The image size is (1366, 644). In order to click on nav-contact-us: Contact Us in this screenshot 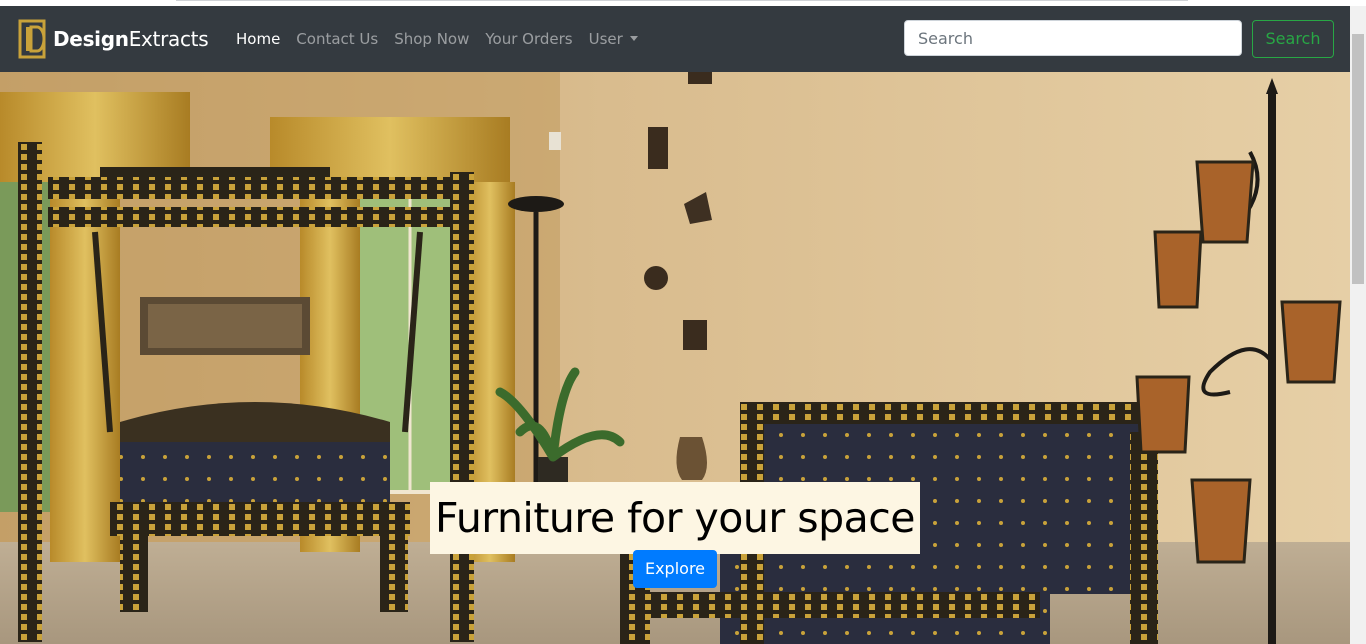, I will do `click(337, 39)`.